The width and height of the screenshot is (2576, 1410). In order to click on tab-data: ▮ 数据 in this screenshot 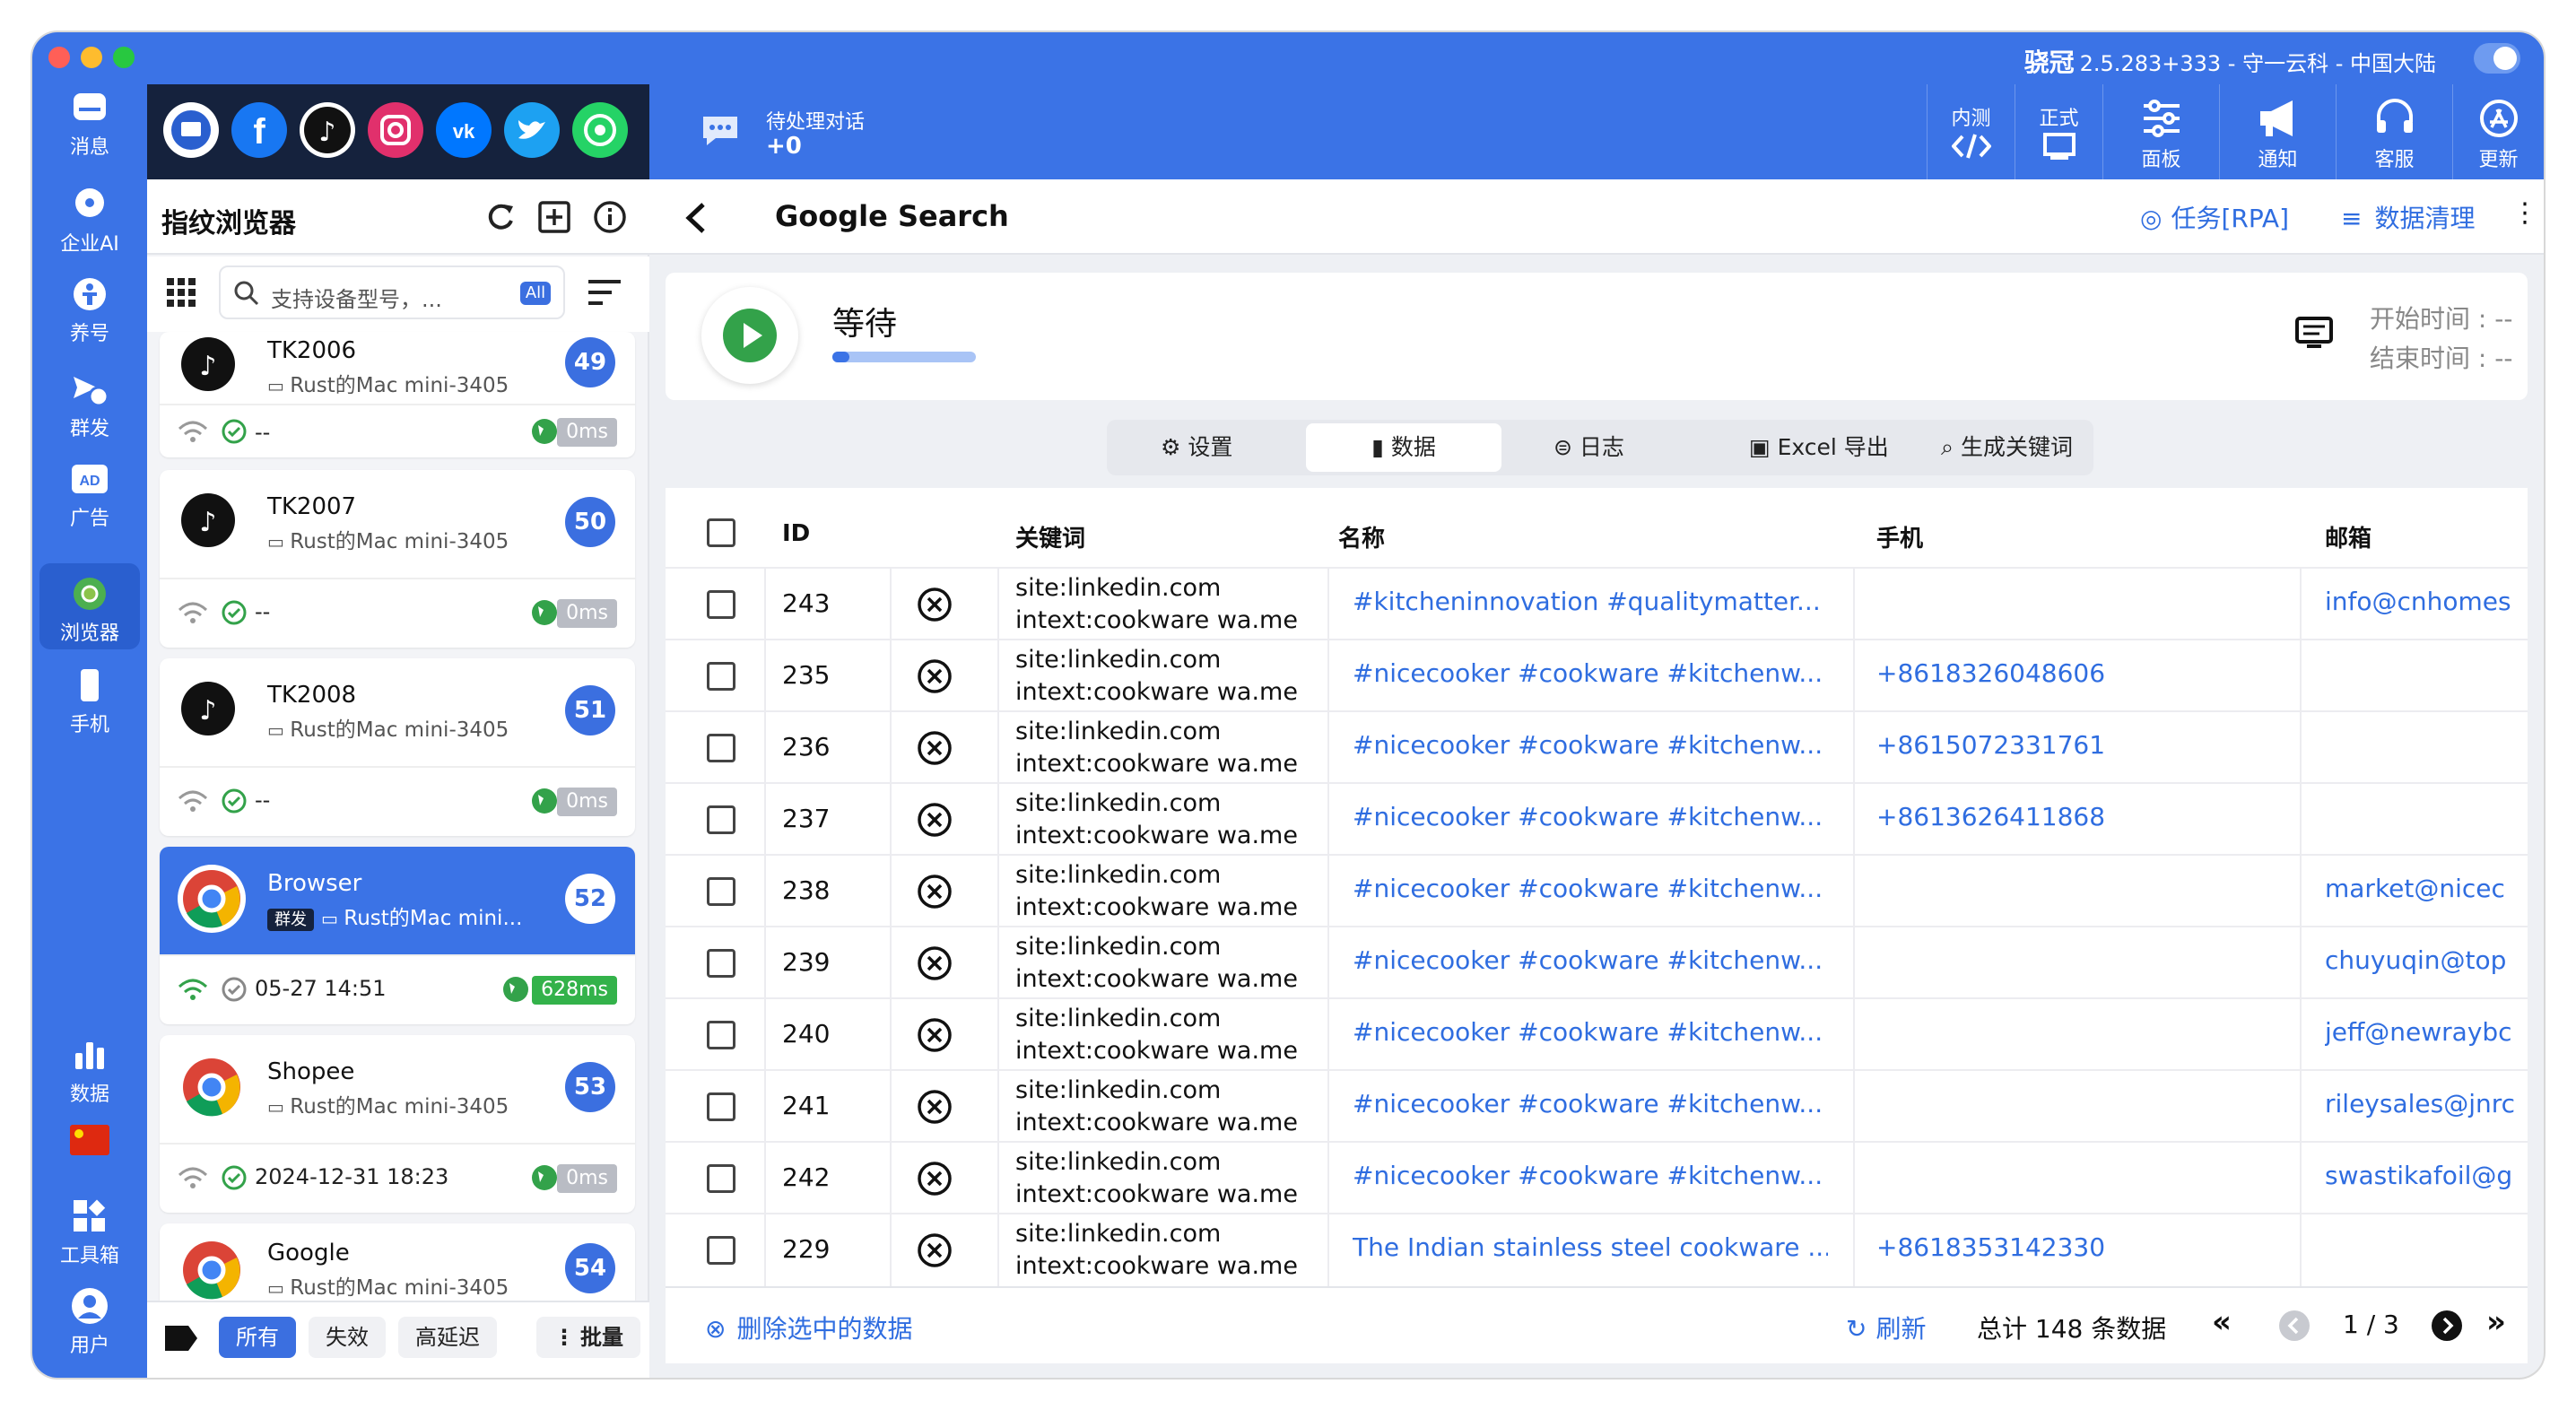, I will do `click(1403, 447)`.